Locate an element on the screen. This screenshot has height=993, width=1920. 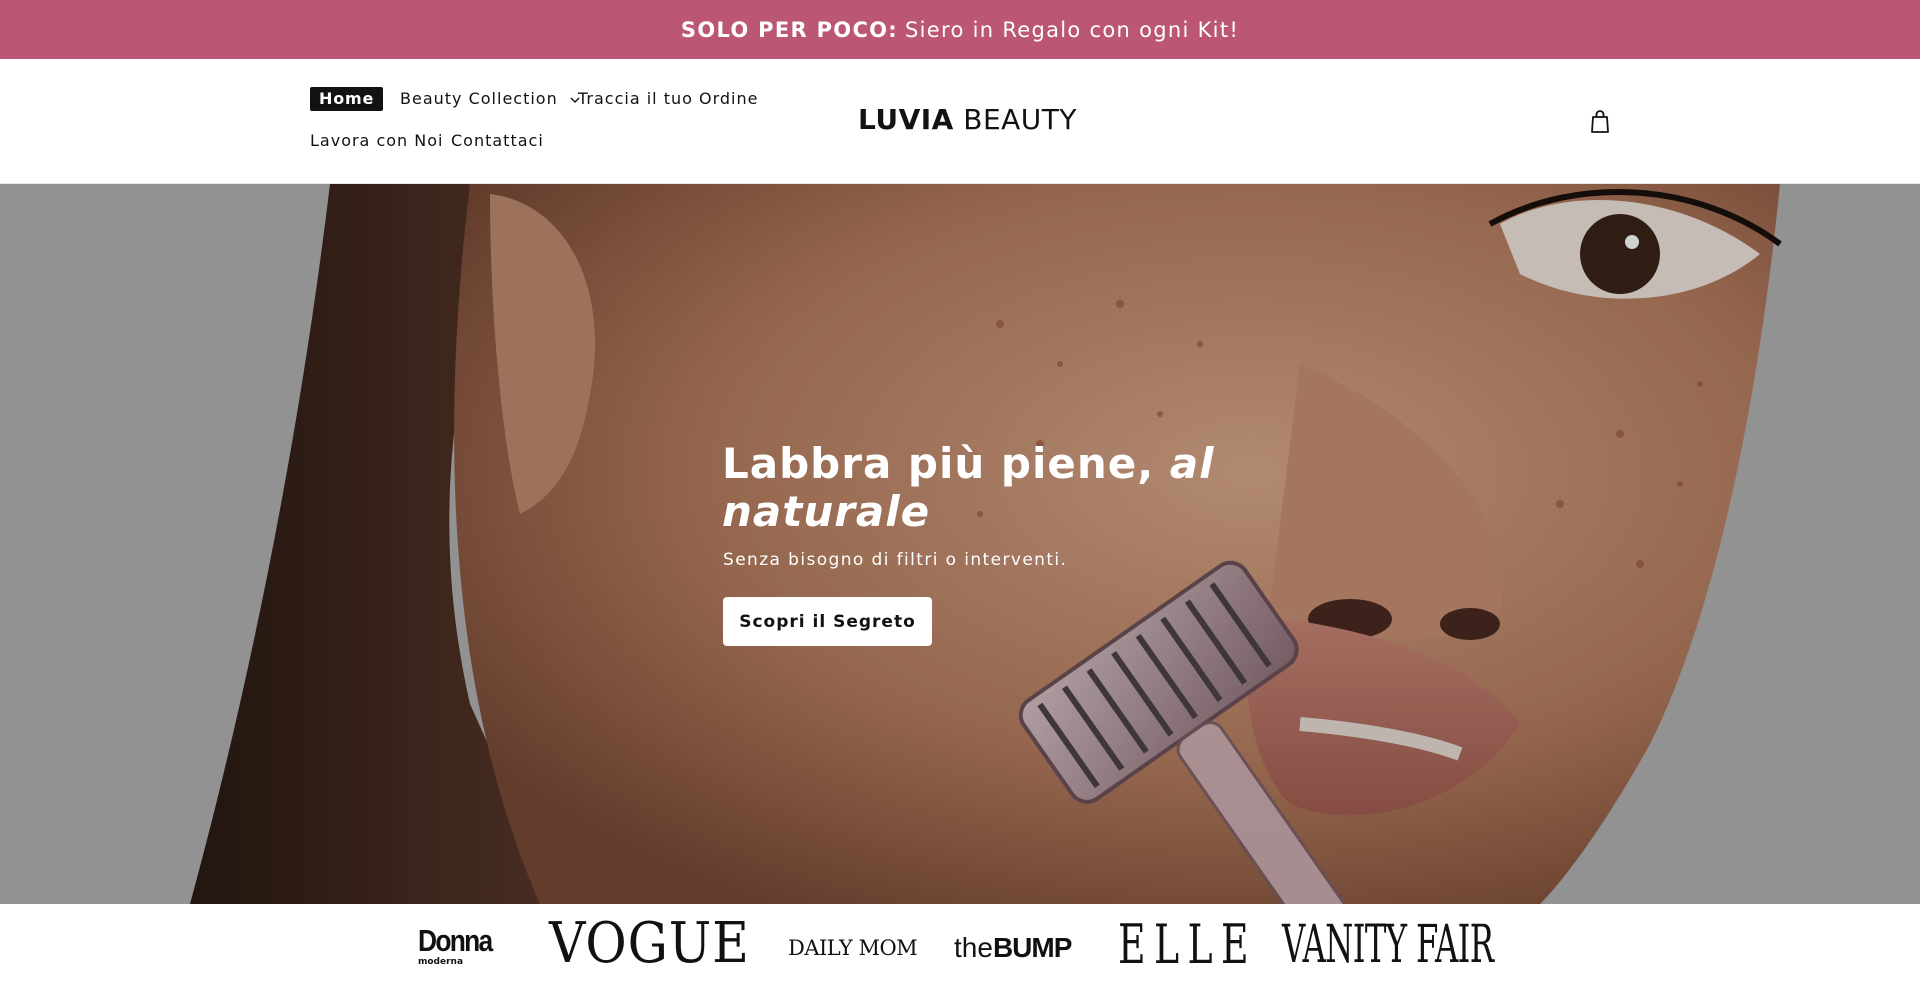
press-logo-the-bump: theBUMP is located at coordinates (1013, 948).